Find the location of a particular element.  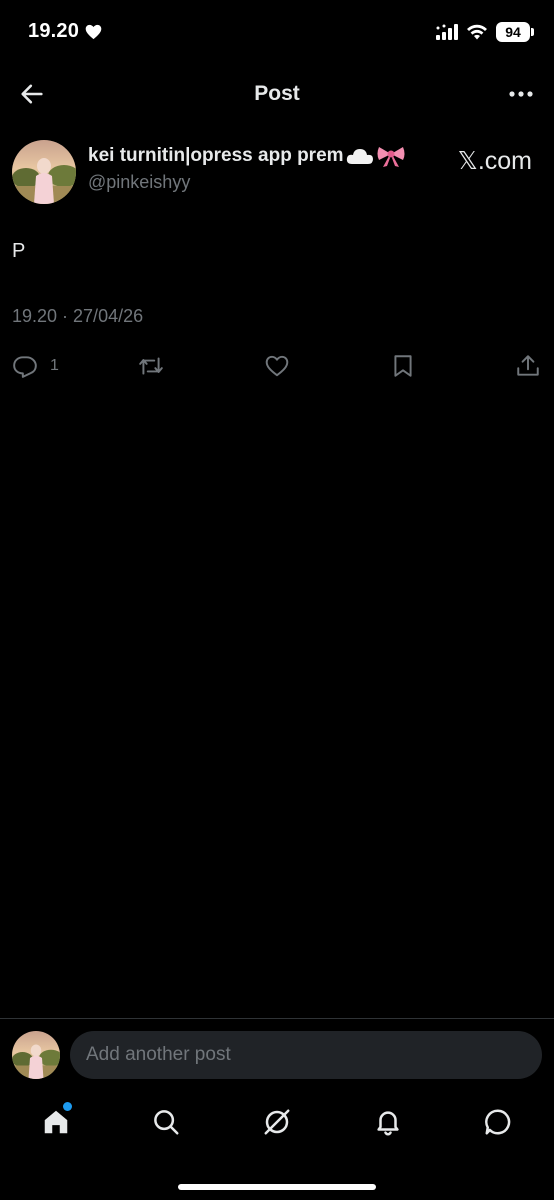

home-indicator is located at coordinates (277, 1187).